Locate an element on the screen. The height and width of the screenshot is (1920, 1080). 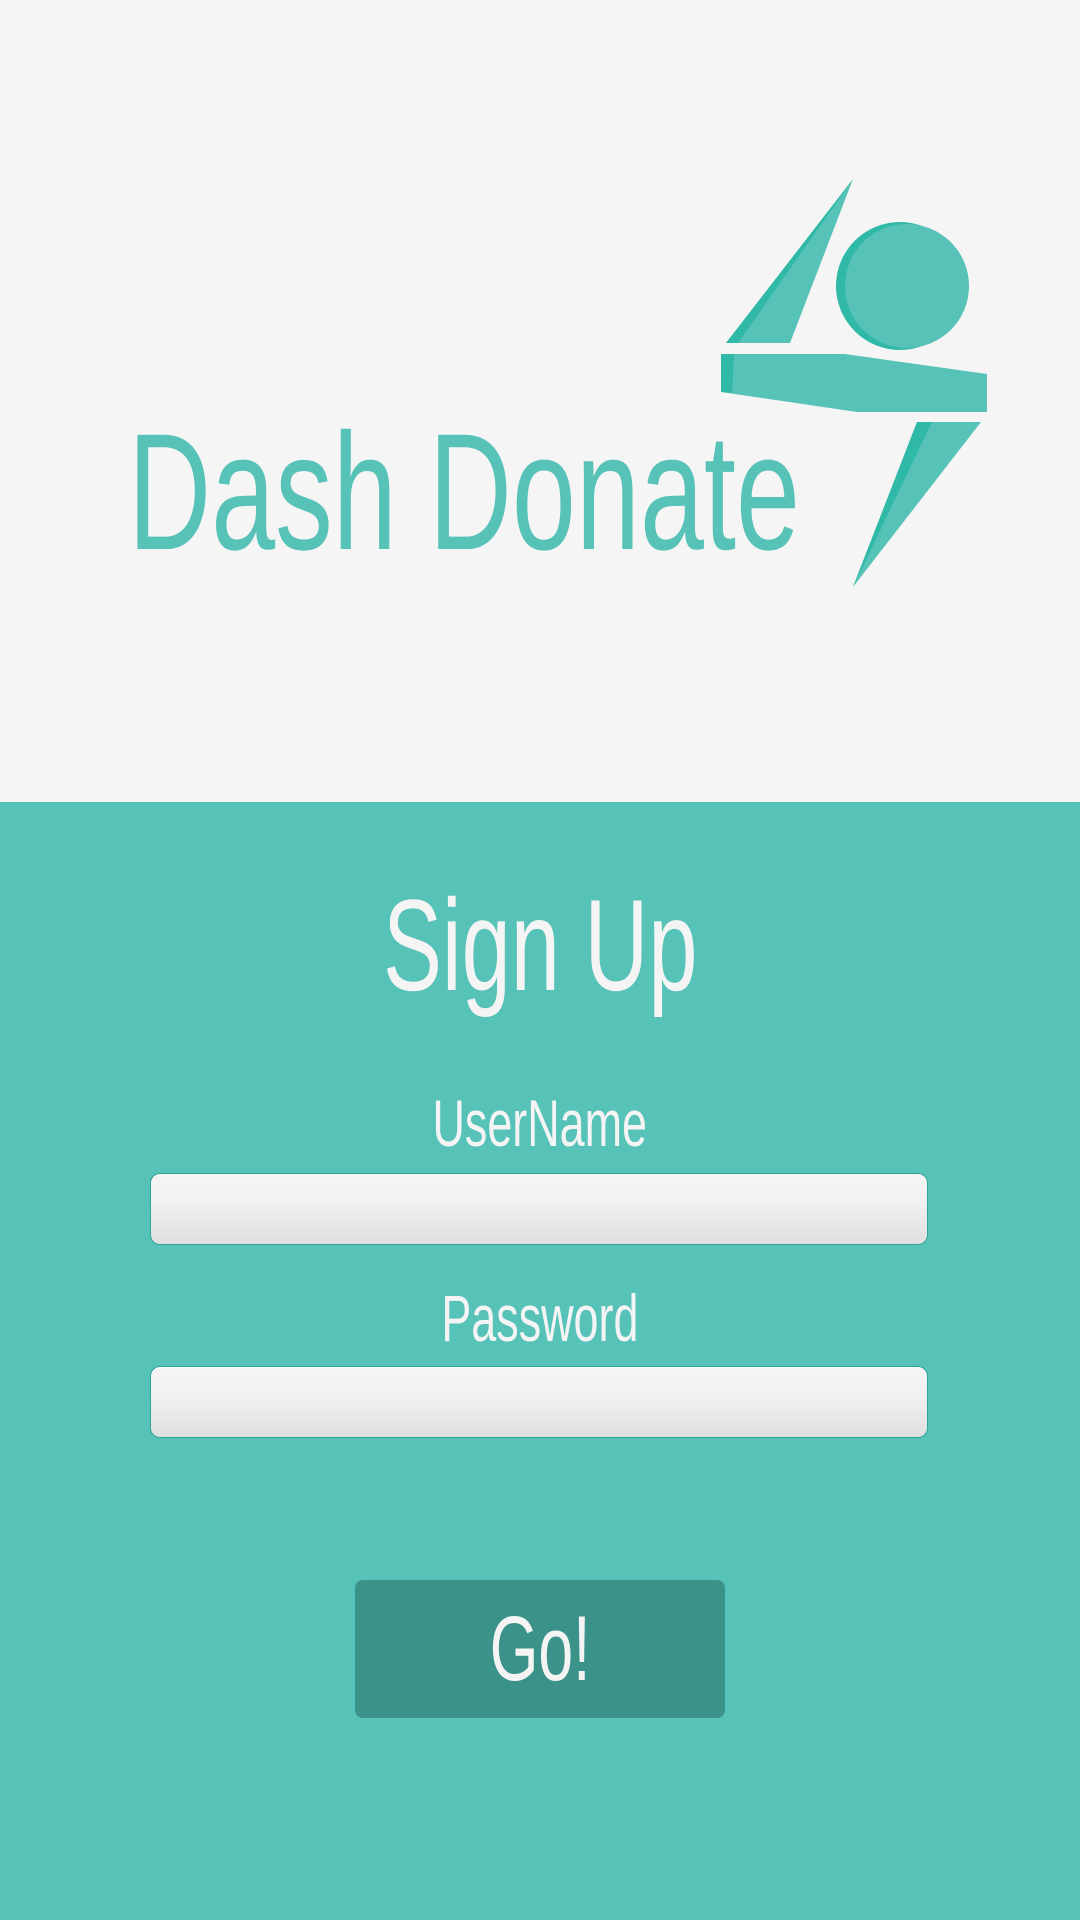
password-input is located at coordinates (539, 1402).